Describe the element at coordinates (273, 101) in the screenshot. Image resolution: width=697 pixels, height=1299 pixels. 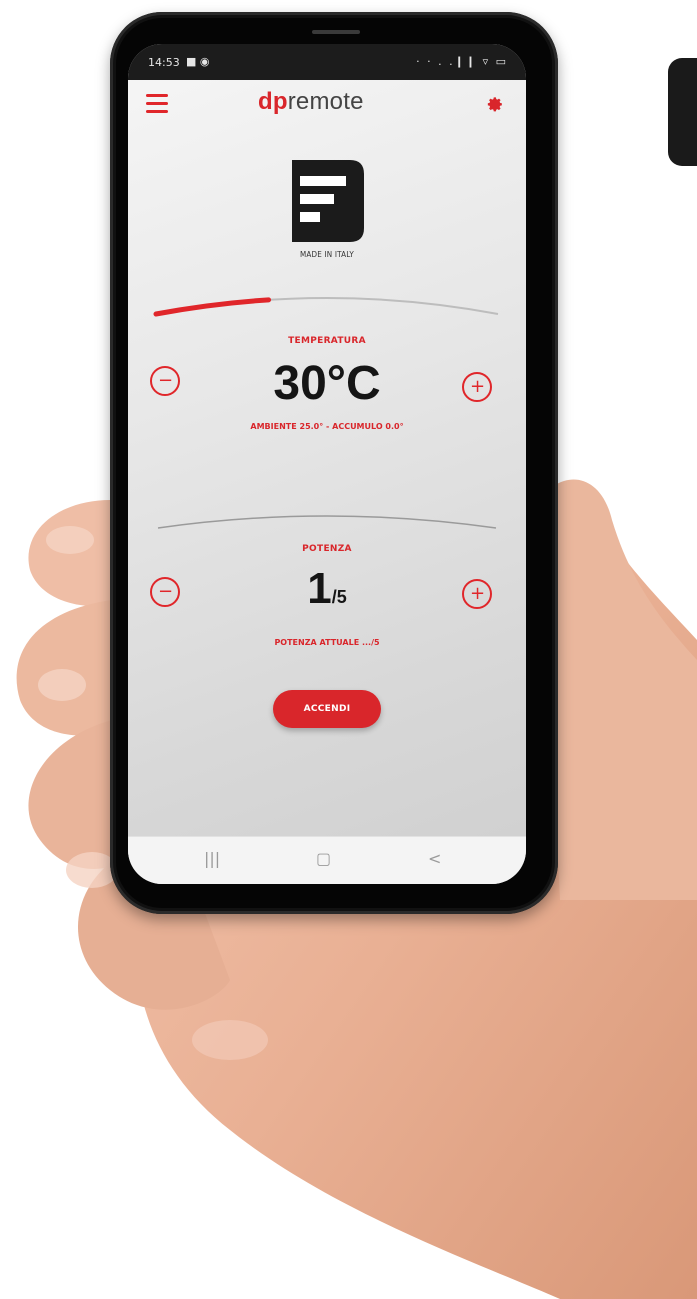
I see `logo-prefix: dp` at that location.